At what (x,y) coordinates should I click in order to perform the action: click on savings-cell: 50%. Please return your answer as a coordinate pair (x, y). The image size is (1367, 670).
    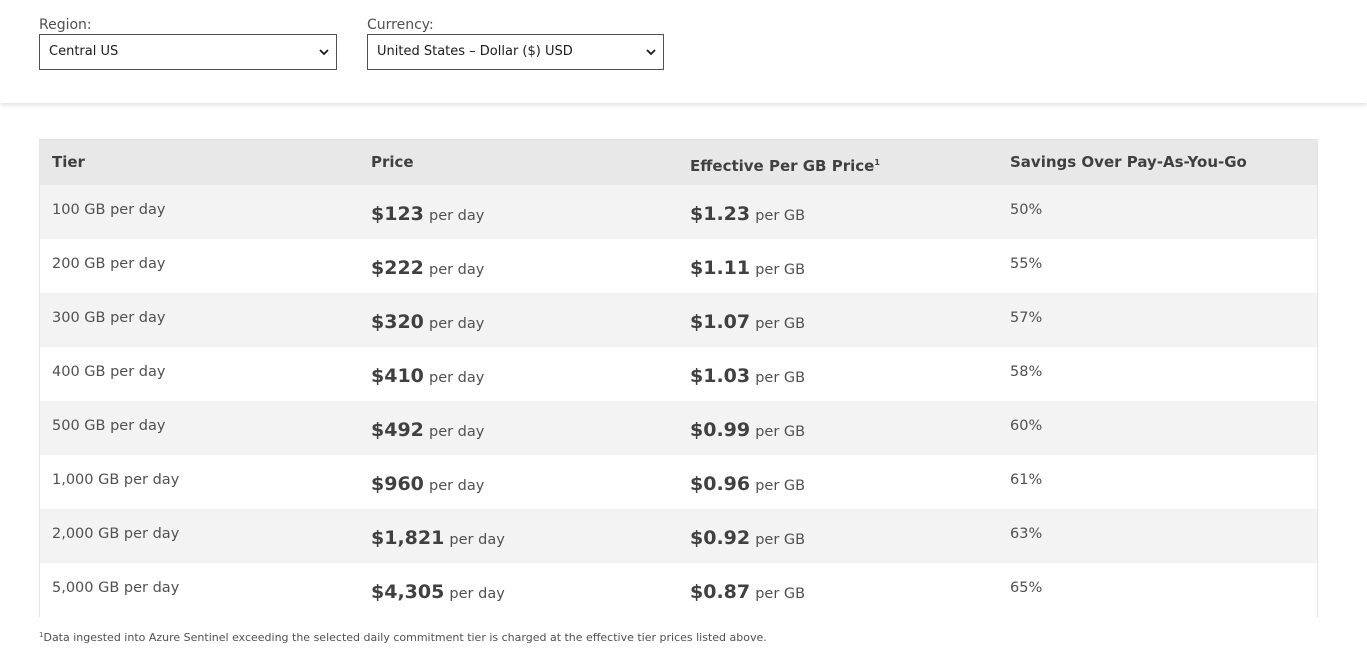
    Looking at the image, I should click on (1026, 210).